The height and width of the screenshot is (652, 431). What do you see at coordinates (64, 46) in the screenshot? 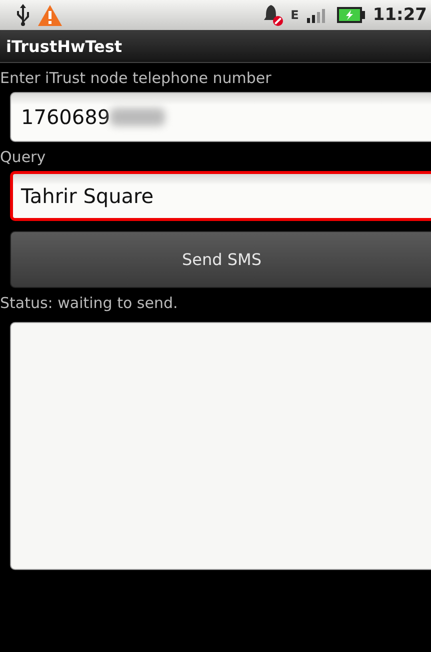
I see `app-title: iTrustHwTest` at bounding box center [64, 46].